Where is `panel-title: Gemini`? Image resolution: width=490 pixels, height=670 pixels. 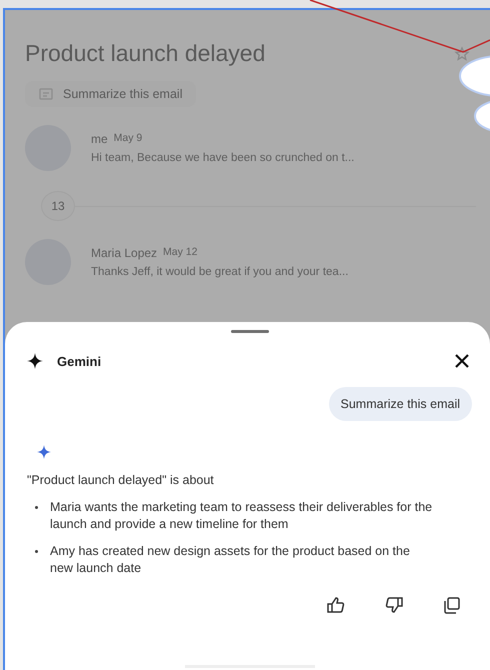 panel-title: Gemini is located at coordinates (79, 361).